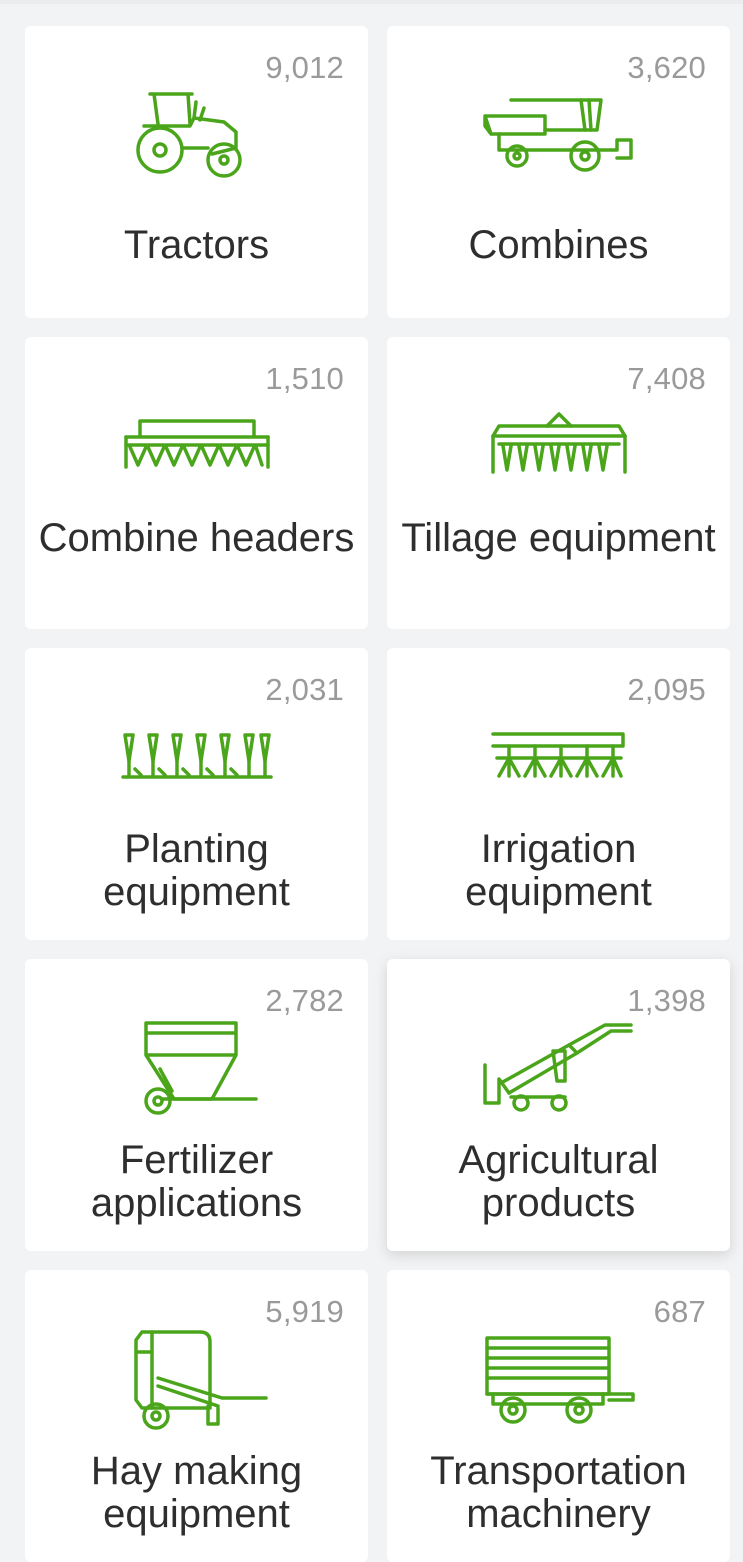  What do you see at coordinates (558, 245) in the screenshot?
I see `category-label: Combines` at bounding box center [558, 245].